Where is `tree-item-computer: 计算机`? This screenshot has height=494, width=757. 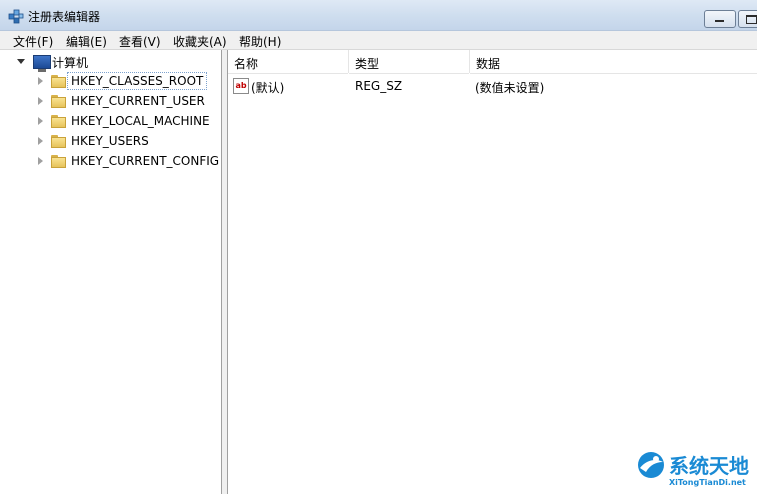
tree-item-computer: 计算机 is located at coordinates (110, 62).